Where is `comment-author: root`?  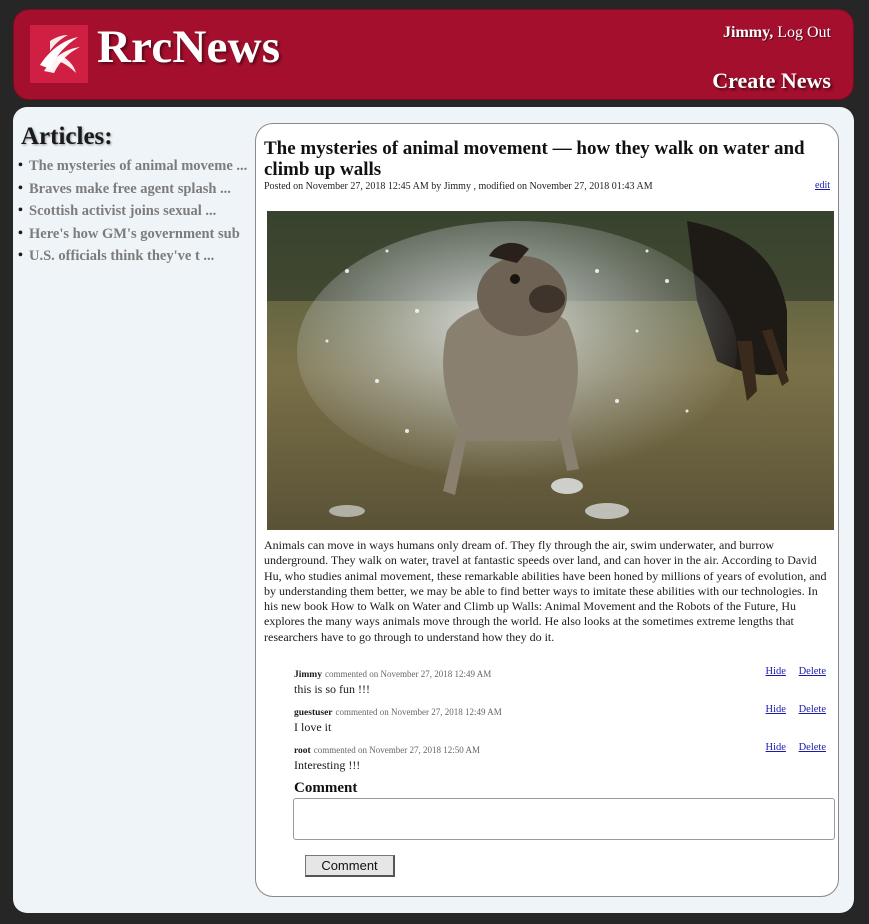 comment-author: root is located at coordinates (302, 751).